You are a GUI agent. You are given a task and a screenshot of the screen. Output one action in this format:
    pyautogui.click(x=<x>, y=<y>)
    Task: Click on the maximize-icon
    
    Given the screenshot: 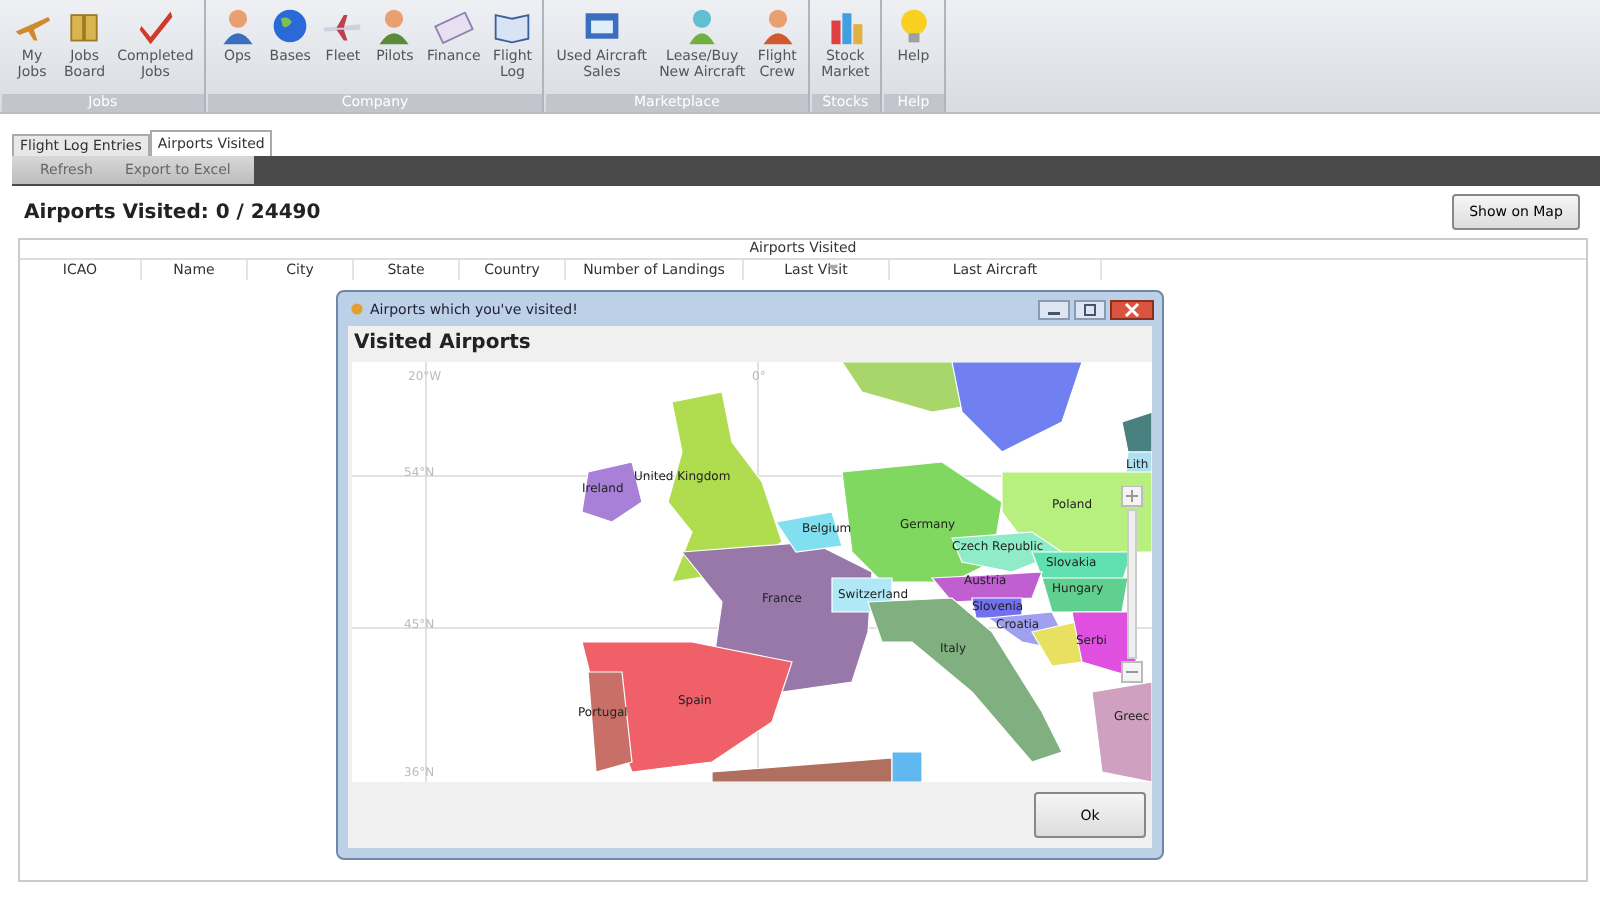 What is the action you would take?
    pyautogui.click(x=1090, y=309)
    